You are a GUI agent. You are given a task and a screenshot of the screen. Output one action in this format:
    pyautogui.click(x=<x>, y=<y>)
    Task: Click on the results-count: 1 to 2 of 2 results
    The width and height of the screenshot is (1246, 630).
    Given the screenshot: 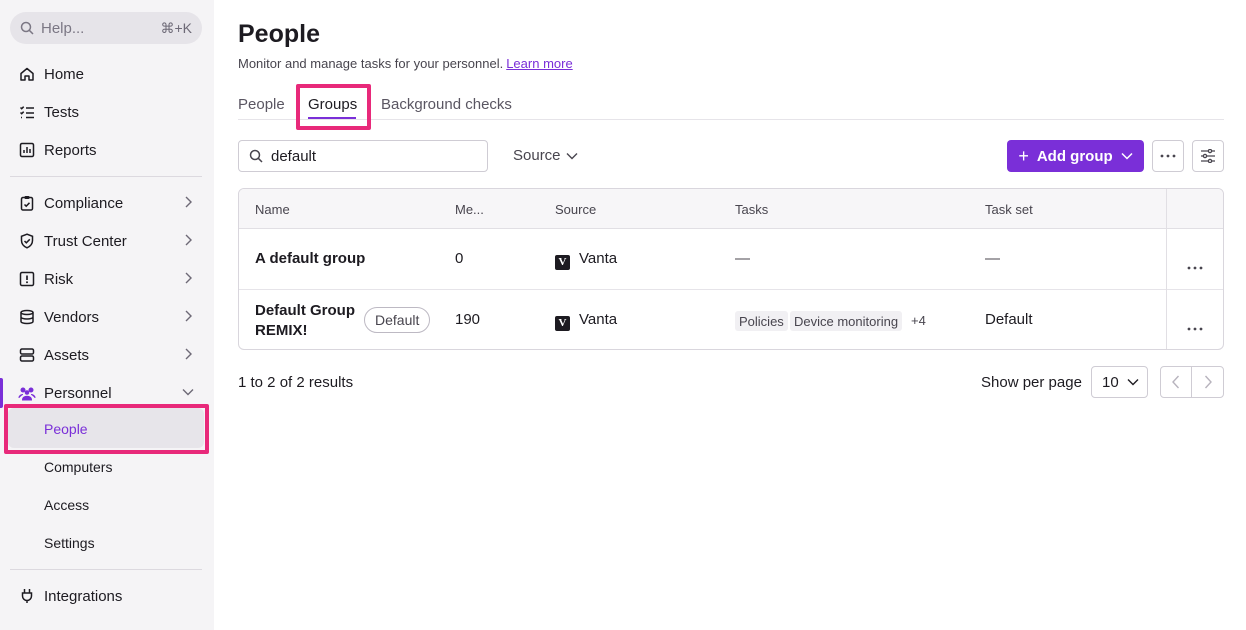 What is the action you would take?
    pyautogui.click(x=296, y=382)
    